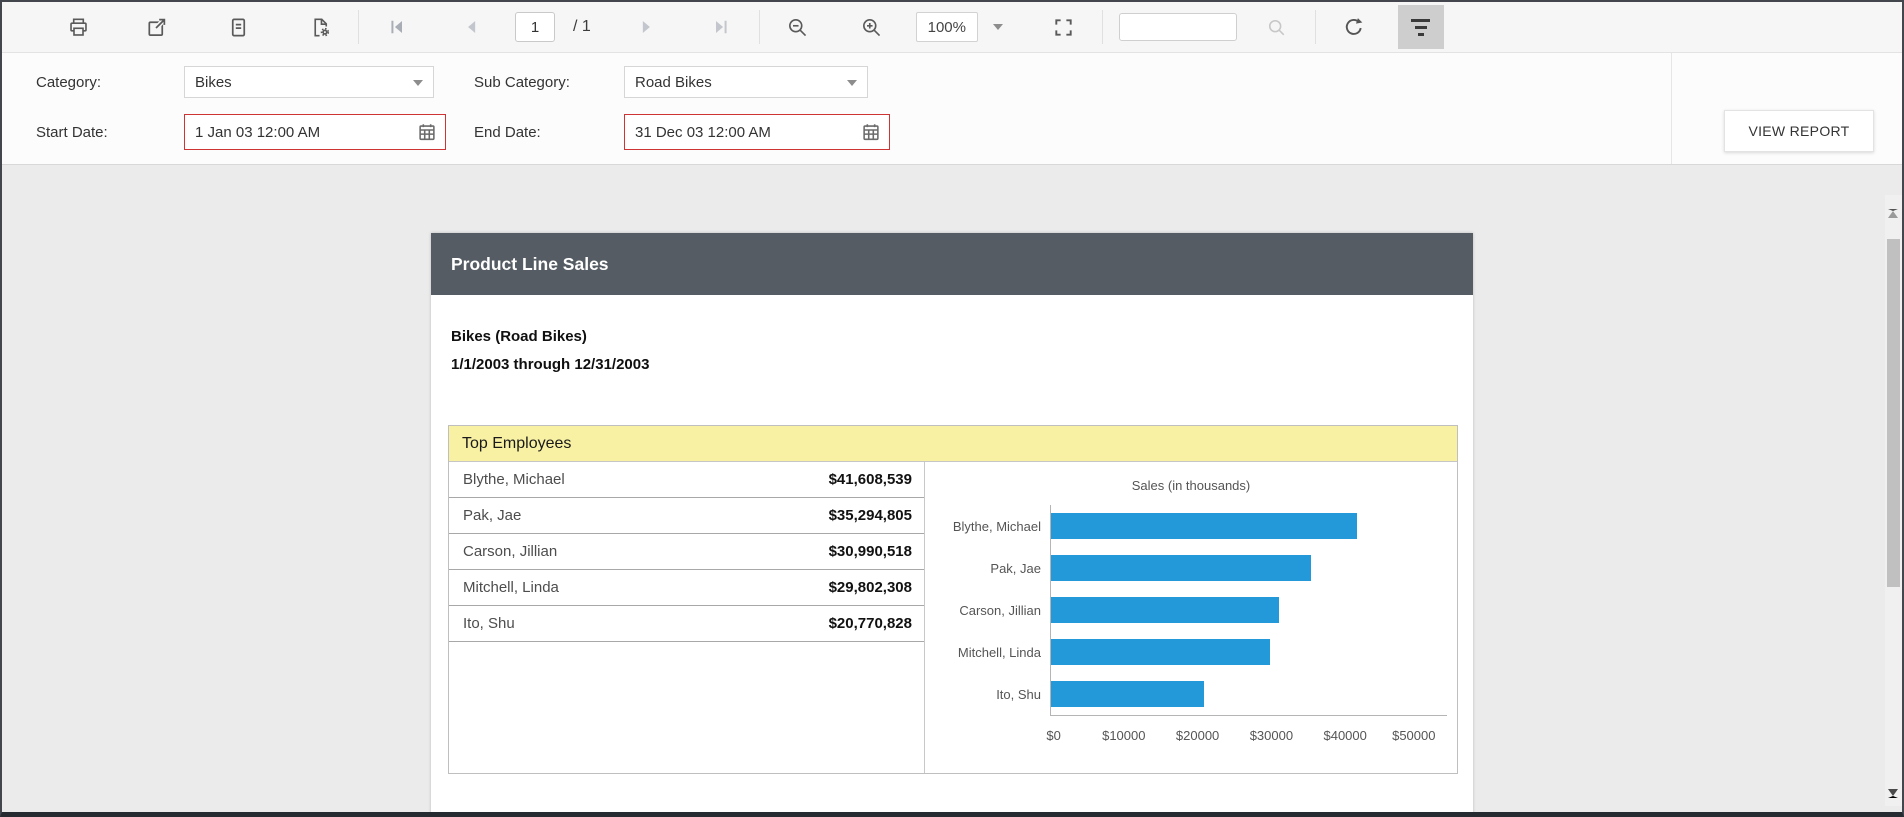 This screenshot has height=817, width=1904. Describe the element at coordinates (489, 623) in the screenshot. I see `employee-name: Ito, Shu` at that location.